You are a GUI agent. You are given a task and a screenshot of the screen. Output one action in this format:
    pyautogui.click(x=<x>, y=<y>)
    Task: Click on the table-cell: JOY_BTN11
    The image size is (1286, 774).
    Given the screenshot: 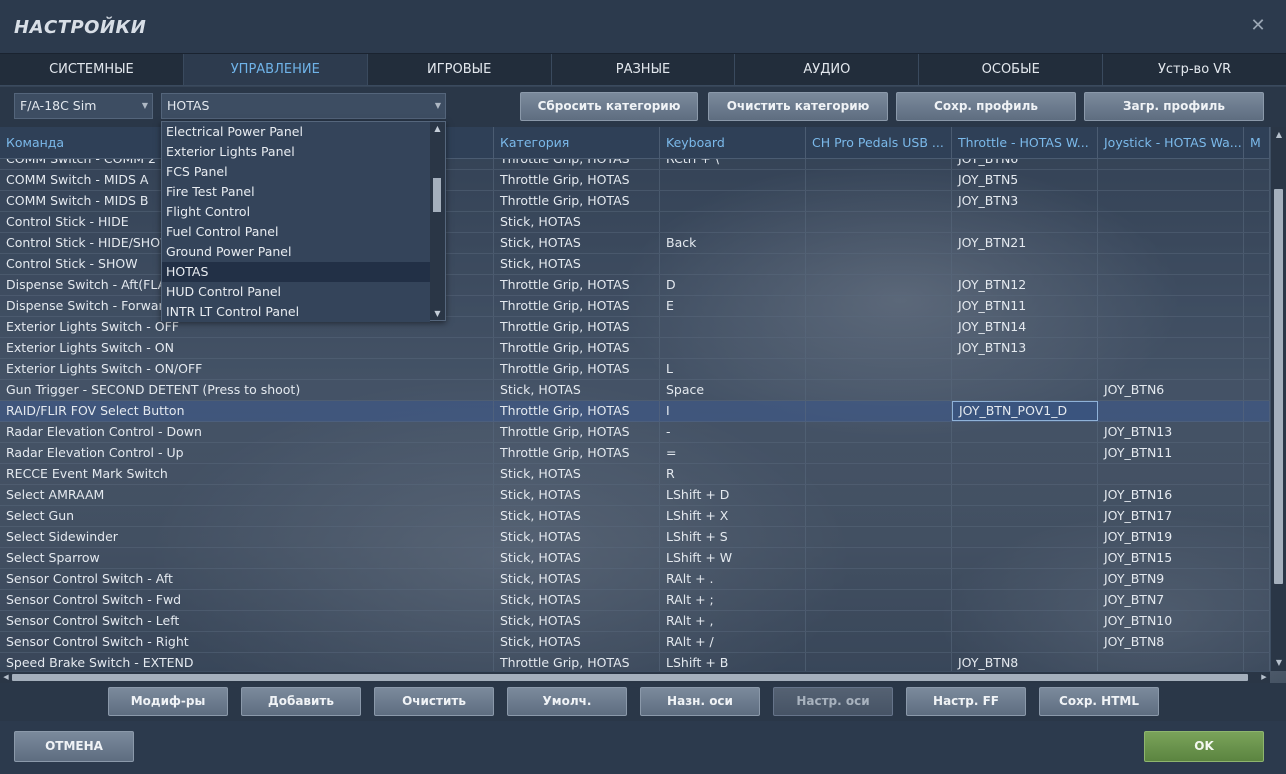 What is the action you would take?
    pyautogui.click(x=1171, y=453)
    